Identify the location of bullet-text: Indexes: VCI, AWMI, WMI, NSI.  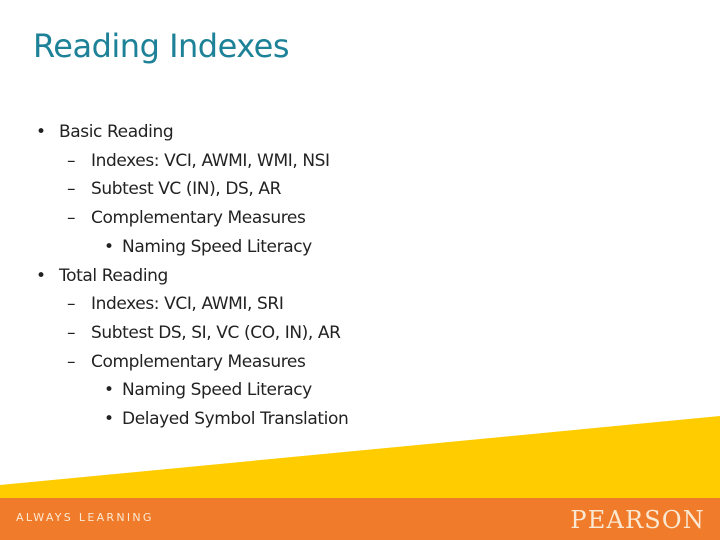
(210, 160).